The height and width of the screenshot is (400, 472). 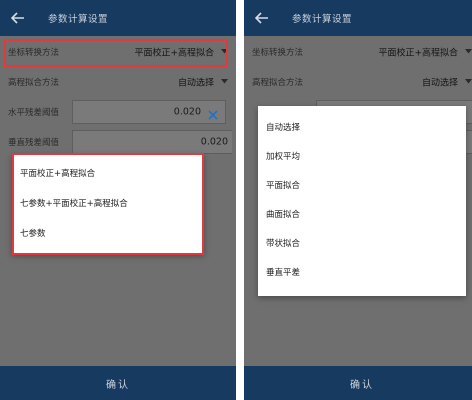 What do you see at coordinates (418, 53) in the screenshot?
I see `coord-method-value: 平面校正+高程拟合` at bounding box center [418, 53].